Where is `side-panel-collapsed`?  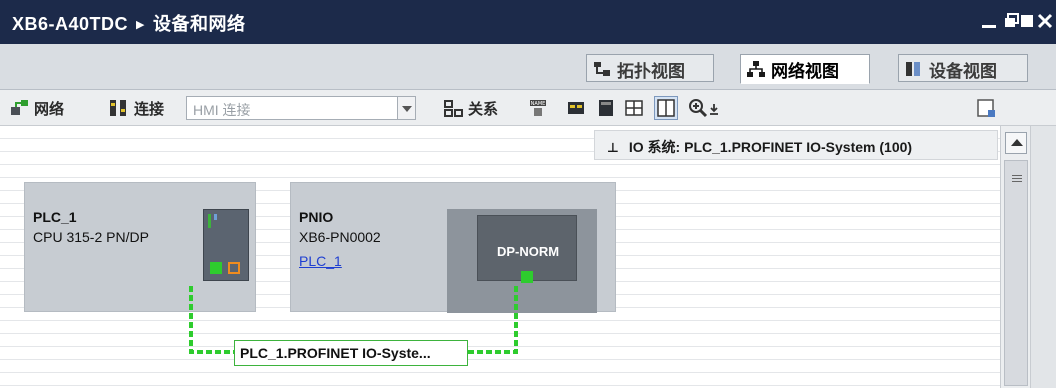
side-panel-collapsed is located at coordinates (1043, 257).